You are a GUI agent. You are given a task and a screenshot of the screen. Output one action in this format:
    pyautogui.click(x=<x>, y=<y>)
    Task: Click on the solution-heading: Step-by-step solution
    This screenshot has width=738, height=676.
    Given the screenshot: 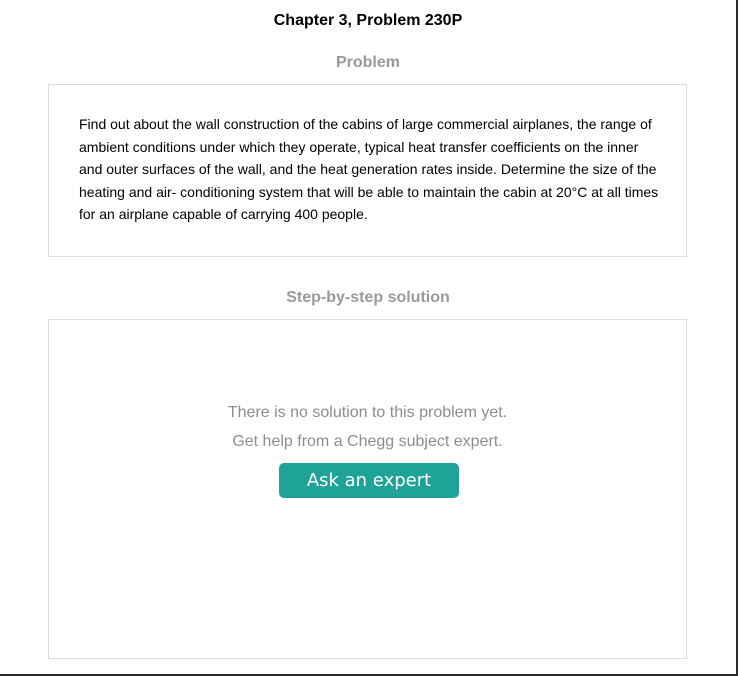 What is the action you would take?
    pyautogui.click(x=368, y=297)
    